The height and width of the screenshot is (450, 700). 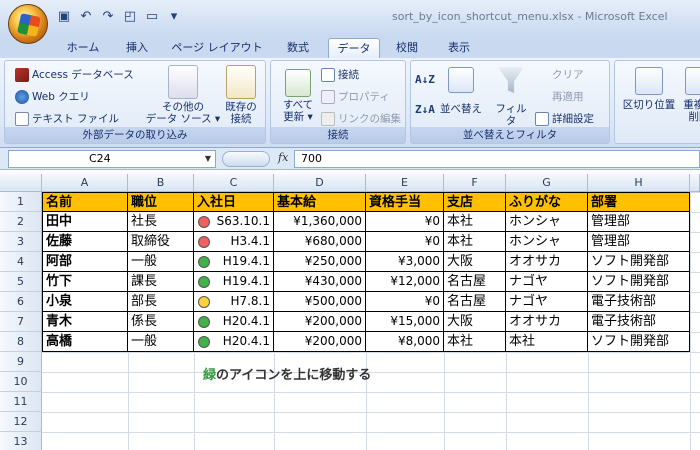 I want to click on cell-title: 係長, so click(x=161, y=322).